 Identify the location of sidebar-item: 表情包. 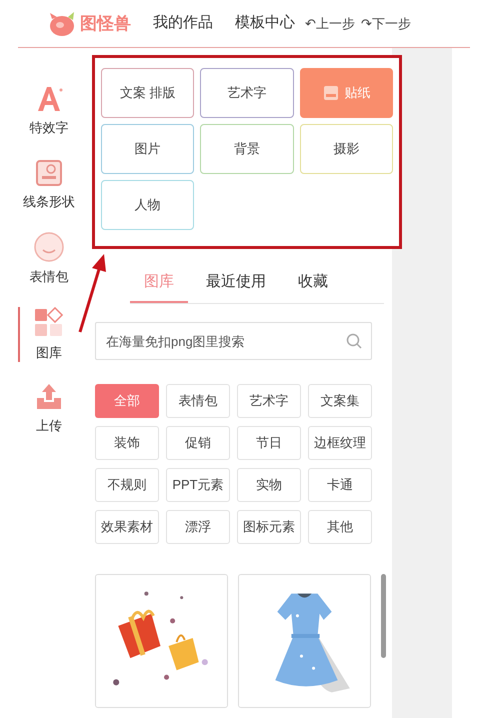
(48, 258).